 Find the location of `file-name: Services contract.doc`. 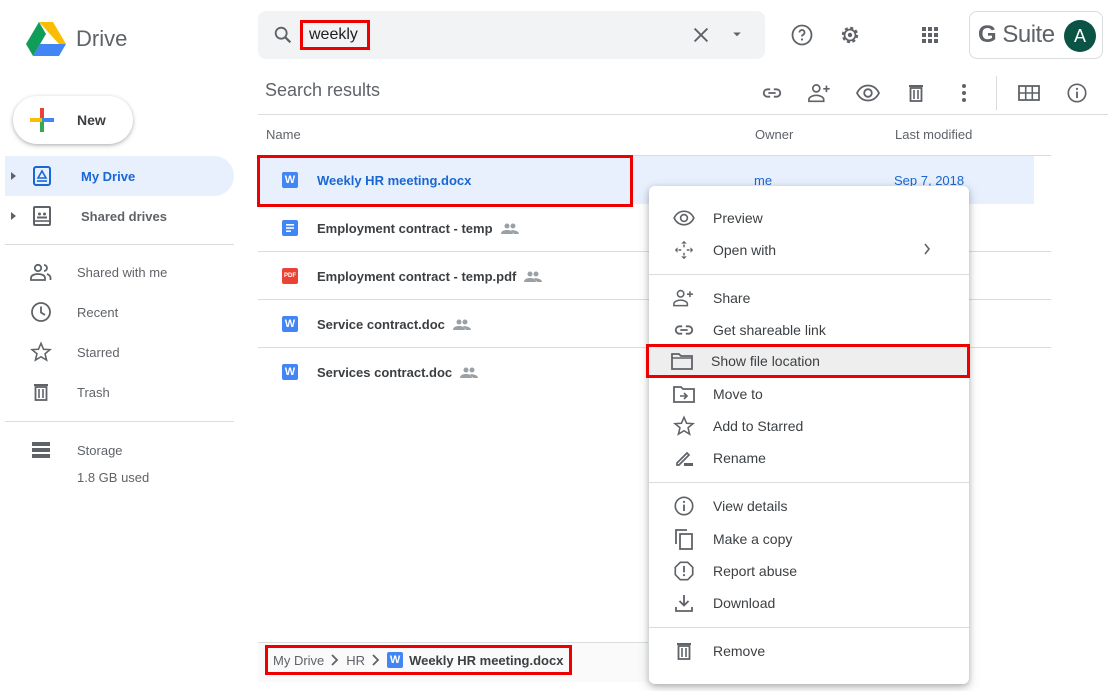

file-name: Services contract.doc is located at coordinates (385, 372).